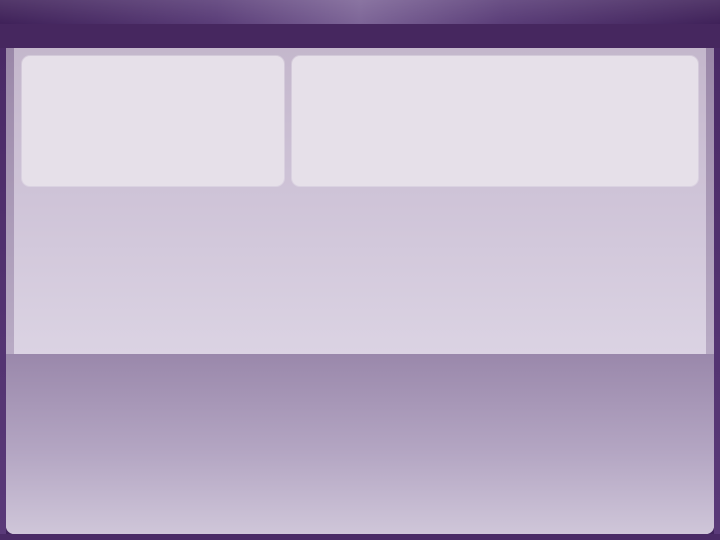  What do you see at coordinates (360, 537) in the screenshot?
I see `window-bottom-edge` at bounding box center [360, 537].